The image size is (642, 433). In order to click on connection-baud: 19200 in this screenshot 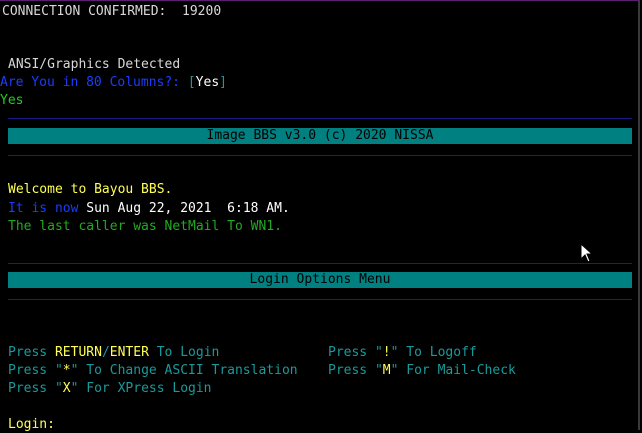, I will do `click(202, 11)`.